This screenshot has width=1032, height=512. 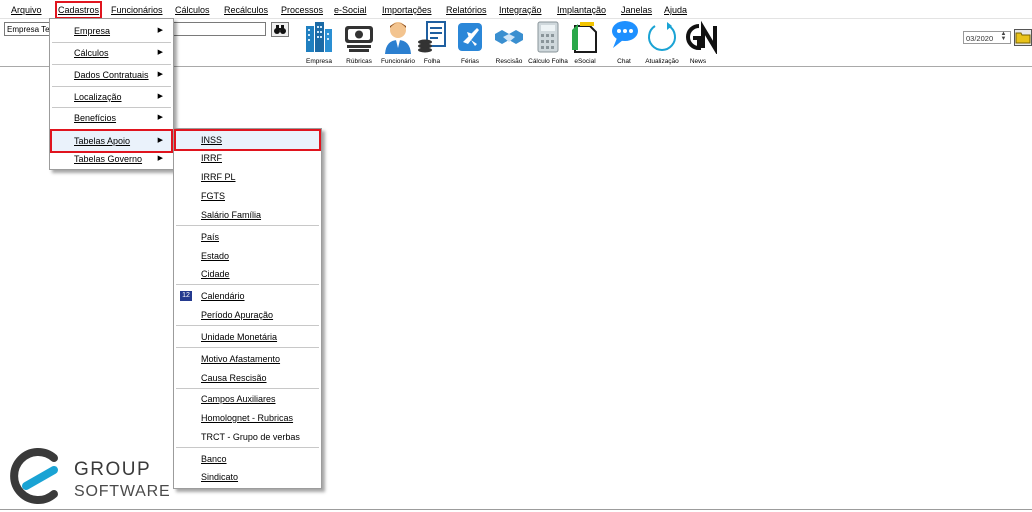 What do you see at coordinates (247, 177) in the screenshot?
I see `submenu-item-irrf-pl: IRRF PL` at bounding box center [247, 177].